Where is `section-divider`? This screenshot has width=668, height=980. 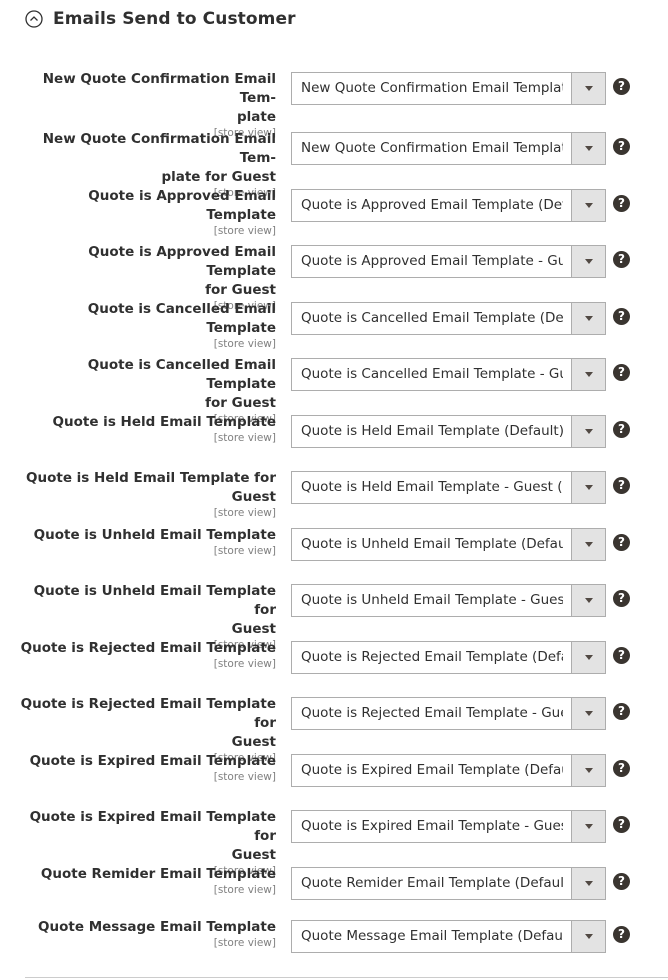
section-divider is located at coordinates (346, 977).